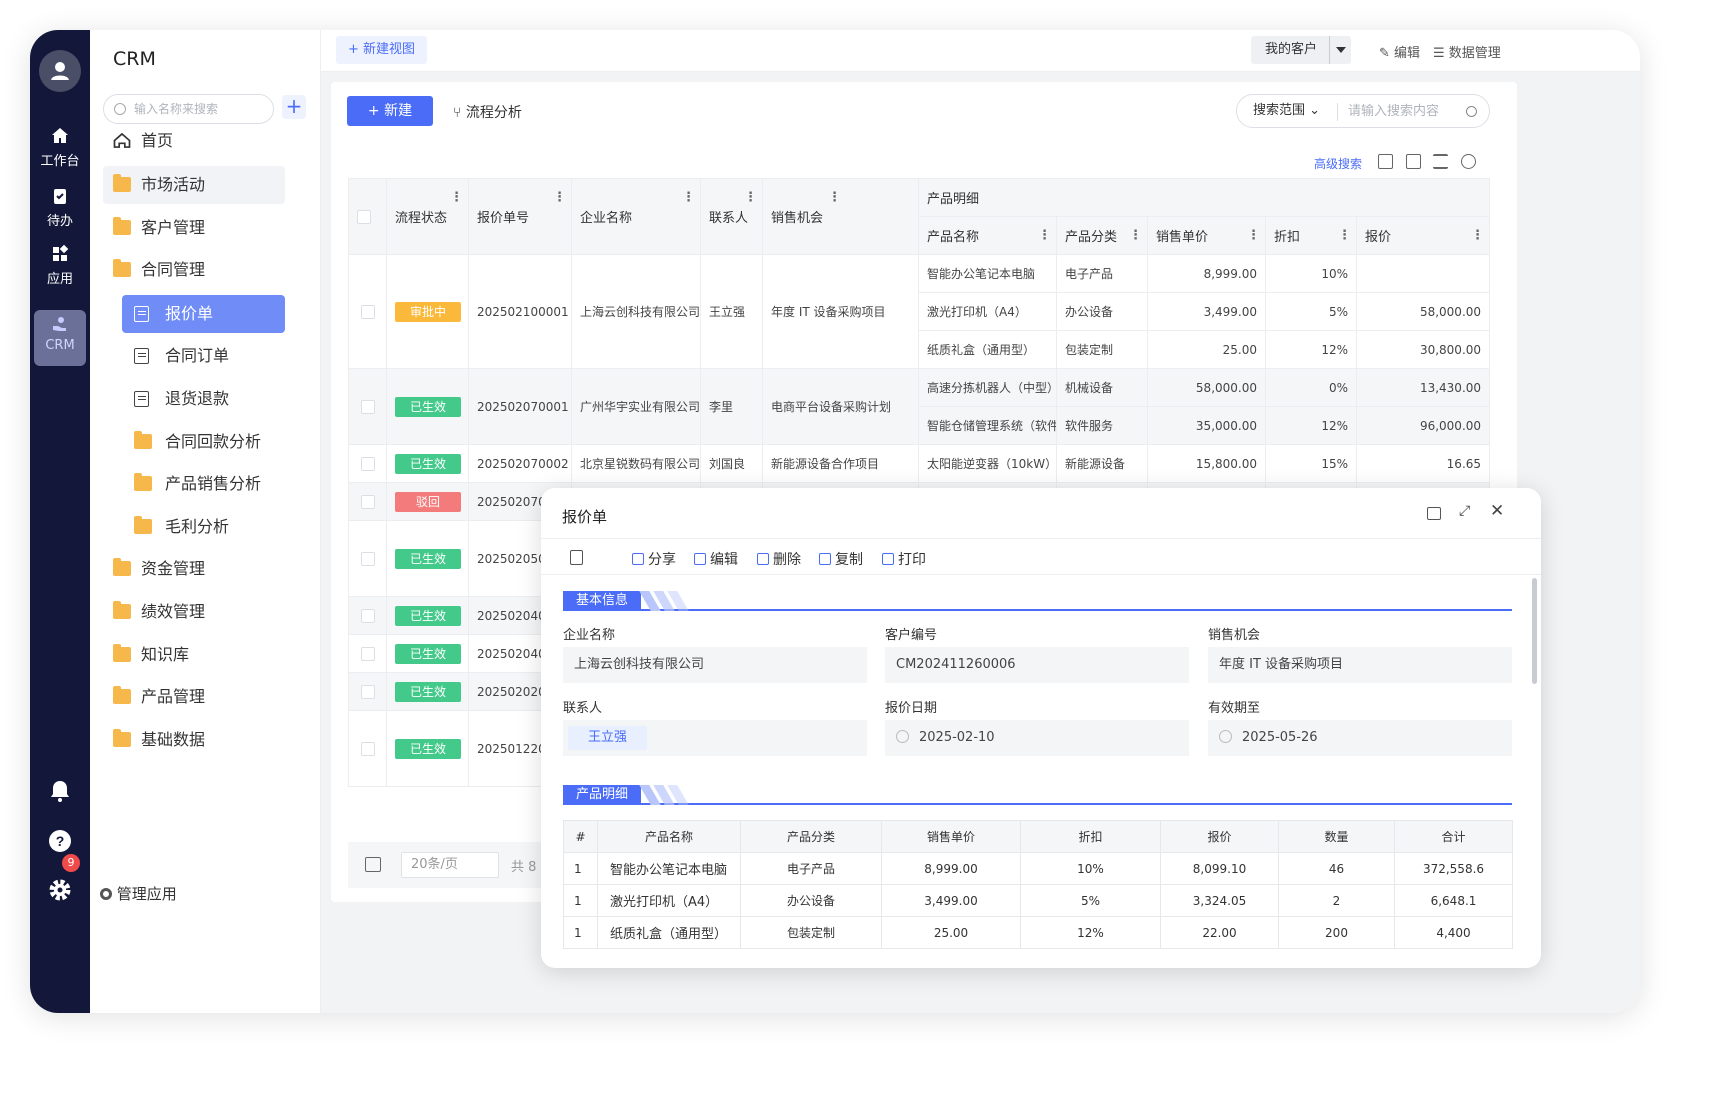 This screenshot has width=1728, height=1098. Describe the element at coordinates (1434, 513) in the screenshot. I see `form-layout-icon` at that location.